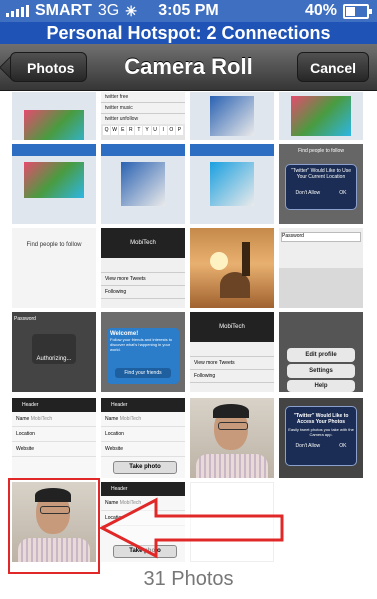  Describe the element at coordinates (320, 10) in the screenshot. I see `battery-percent: 40%` at that location.